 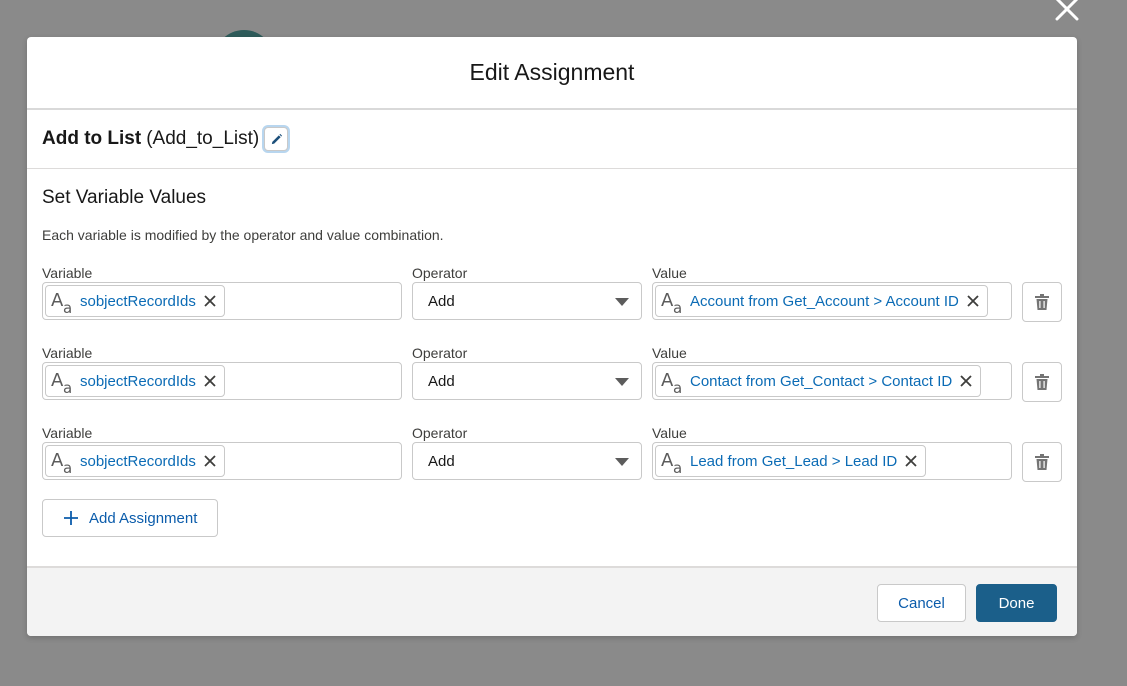 I want to click on add-assignment-label: Add Assignment, so click(x=143, y=518).